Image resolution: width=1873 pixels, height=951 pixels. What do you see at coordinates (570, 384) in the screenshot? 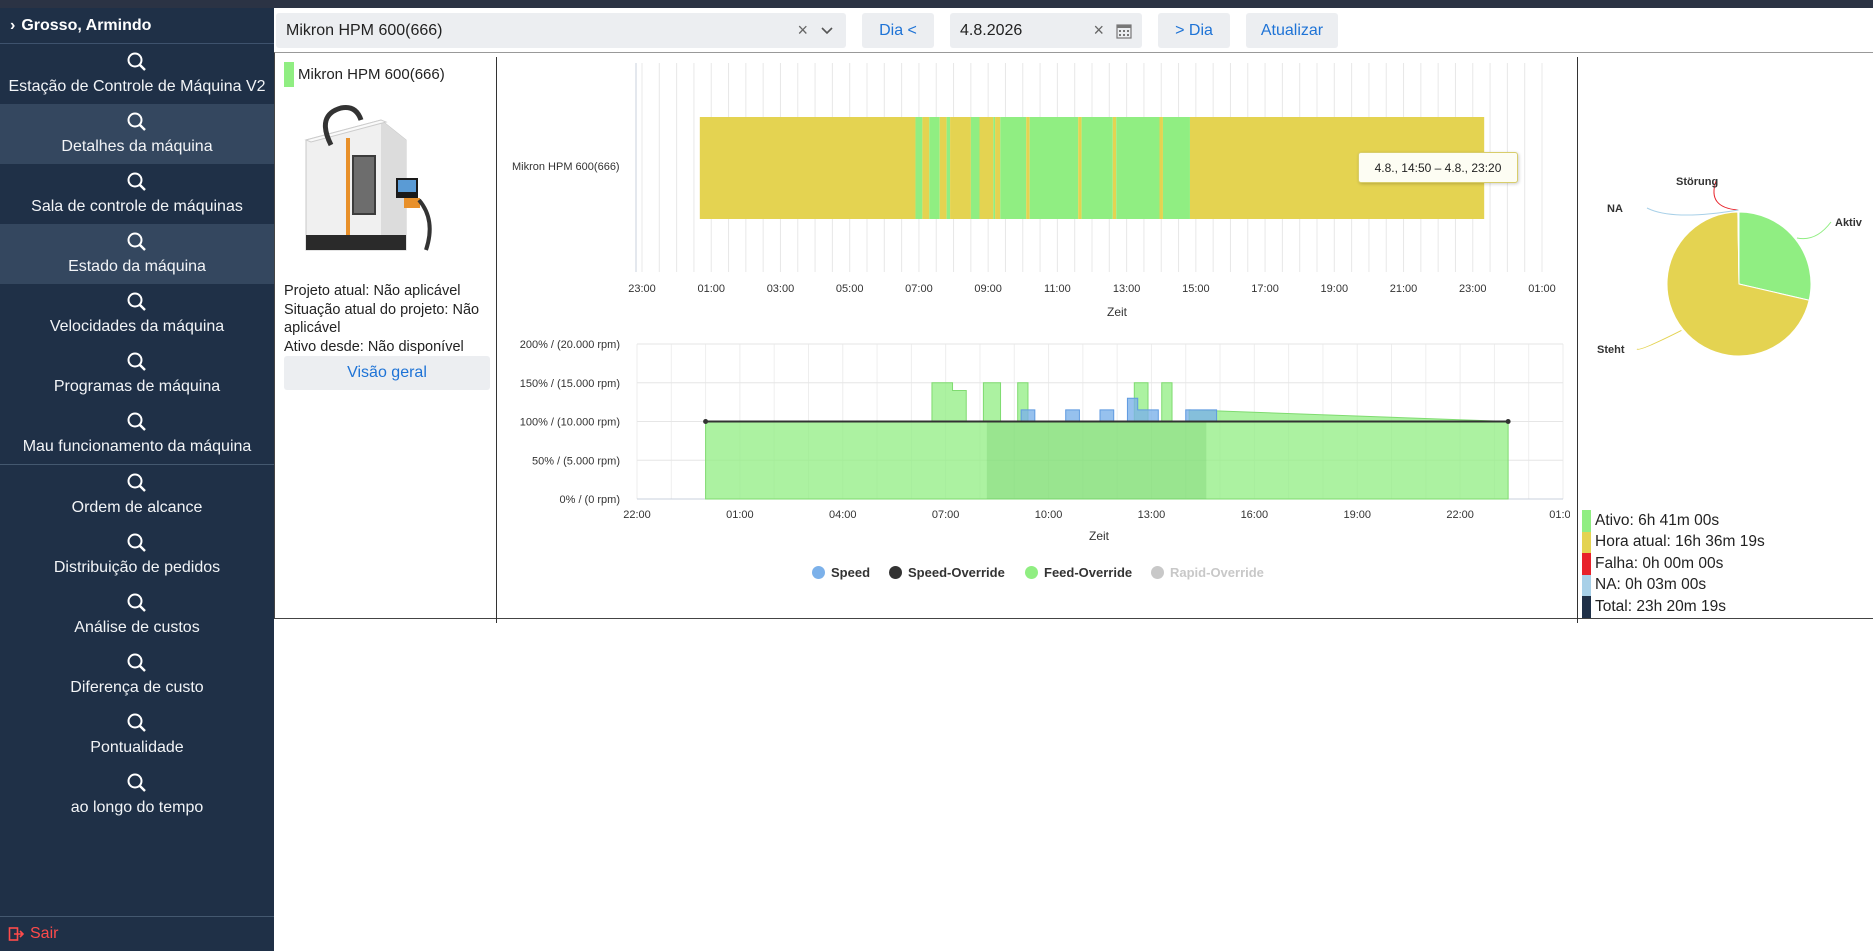
I see `y-tick-label: 150% / (15.000 rpm)` at bounding box center [570, 384].